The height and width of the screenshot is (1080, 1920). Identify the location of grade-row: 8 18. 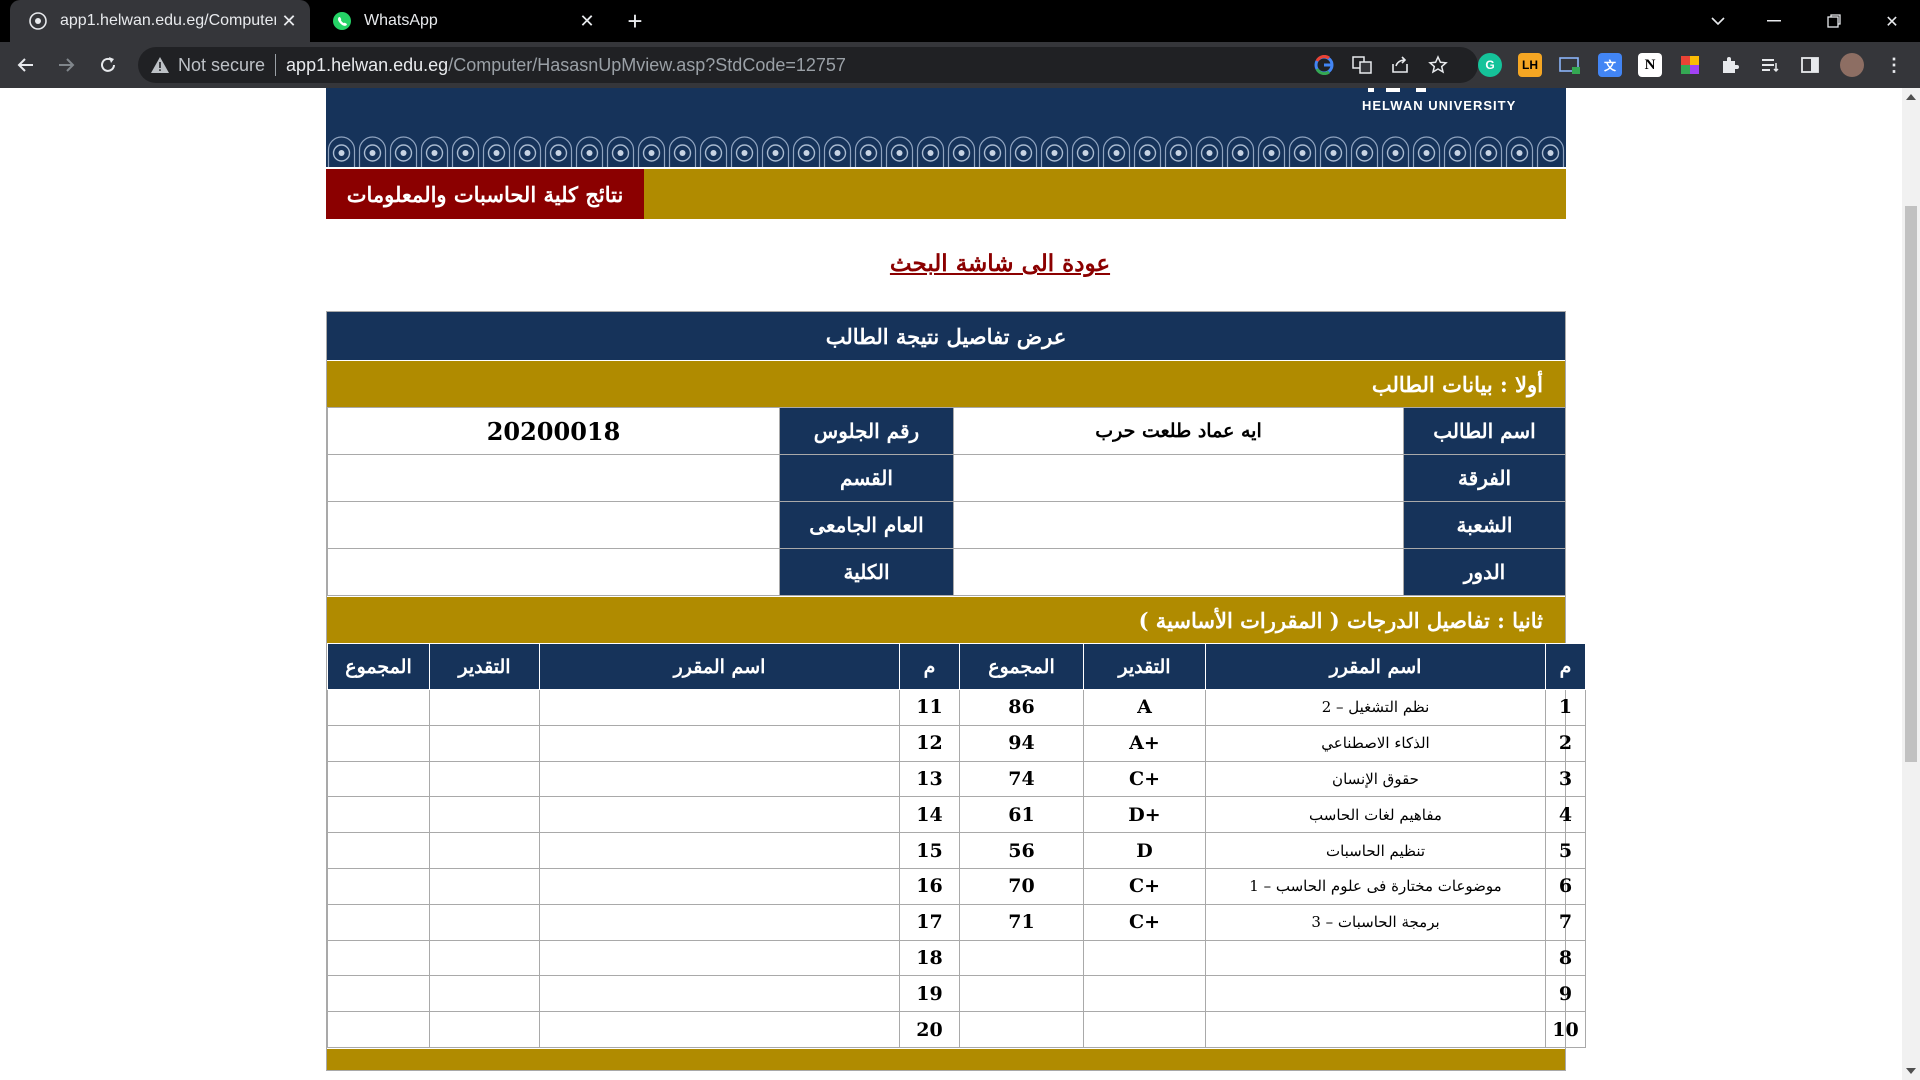
(956, 958).